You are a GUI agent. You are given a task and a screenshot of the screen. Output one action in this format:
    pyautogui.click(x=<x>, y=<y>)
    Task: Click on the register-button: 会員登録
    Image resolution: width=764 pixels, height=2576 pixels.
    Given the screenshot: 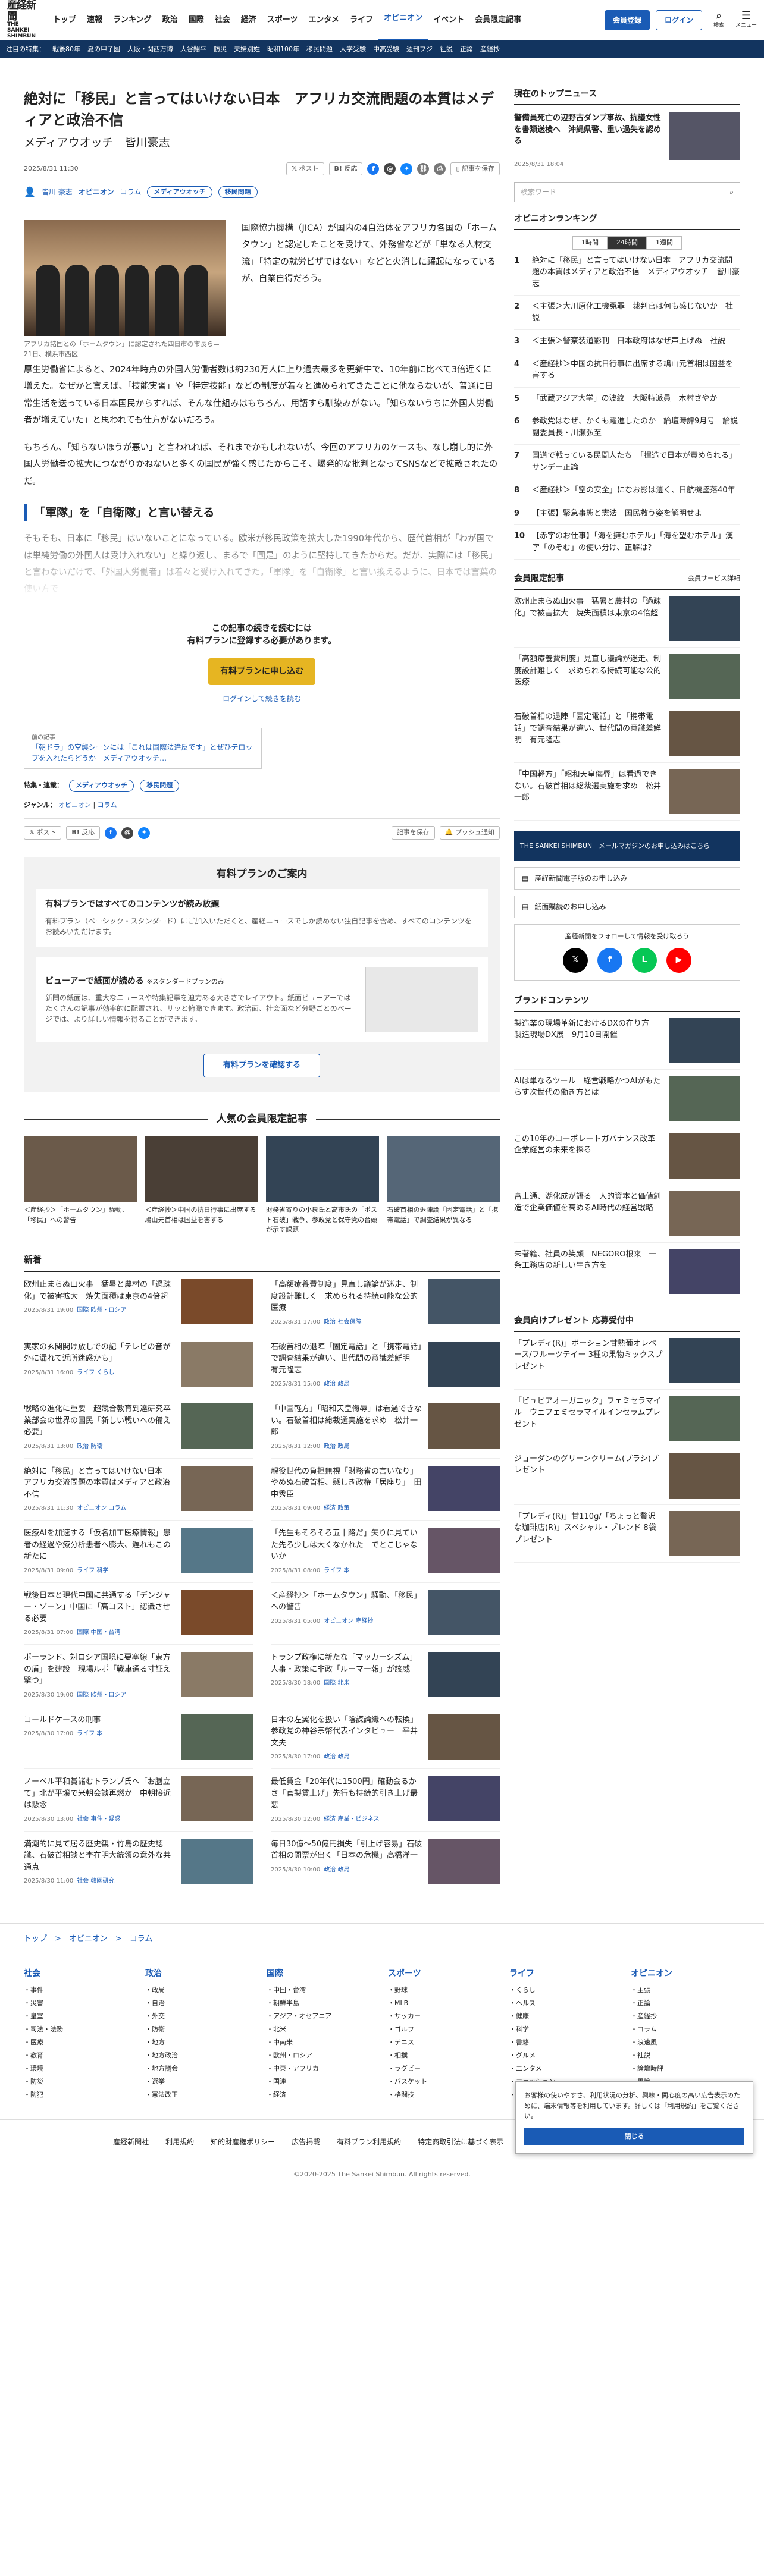 What is the action you would take?
    pyautogui.click(x=627, y=20)
    